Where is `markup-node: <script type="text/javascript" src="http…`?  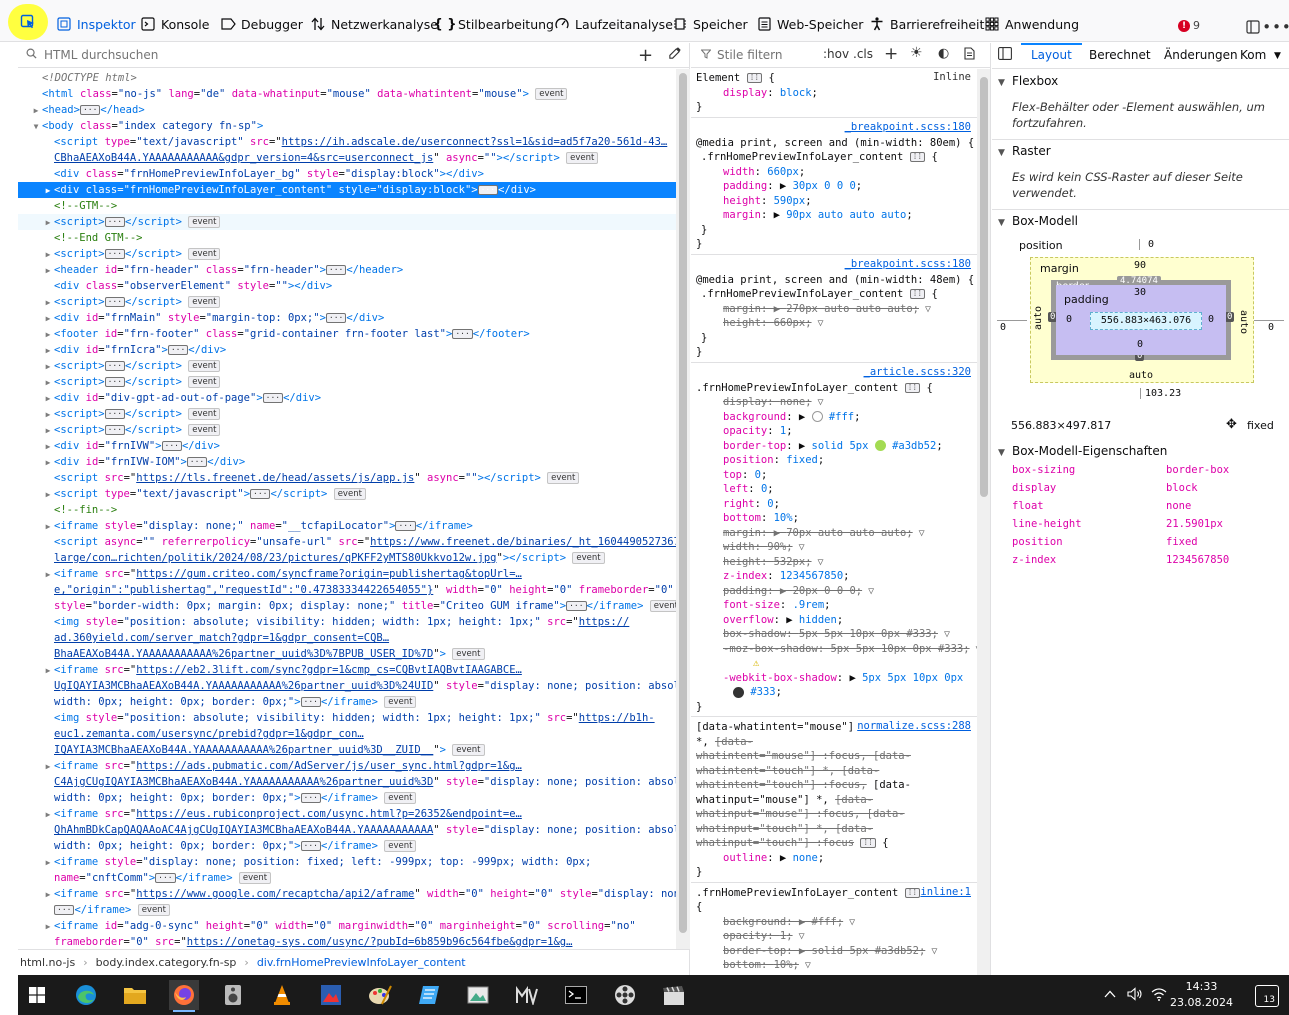
markup-node: <script type="text/javascript" src="http… is located at coordinates (347, 142).